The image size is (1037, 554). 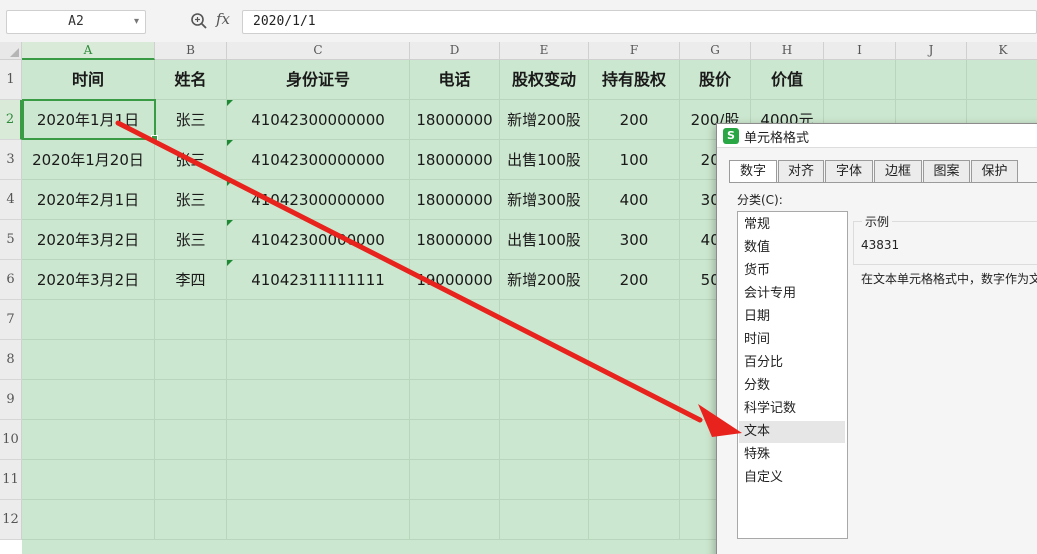 I want to click on tab-4: 图案, so click(x=946, y=171).